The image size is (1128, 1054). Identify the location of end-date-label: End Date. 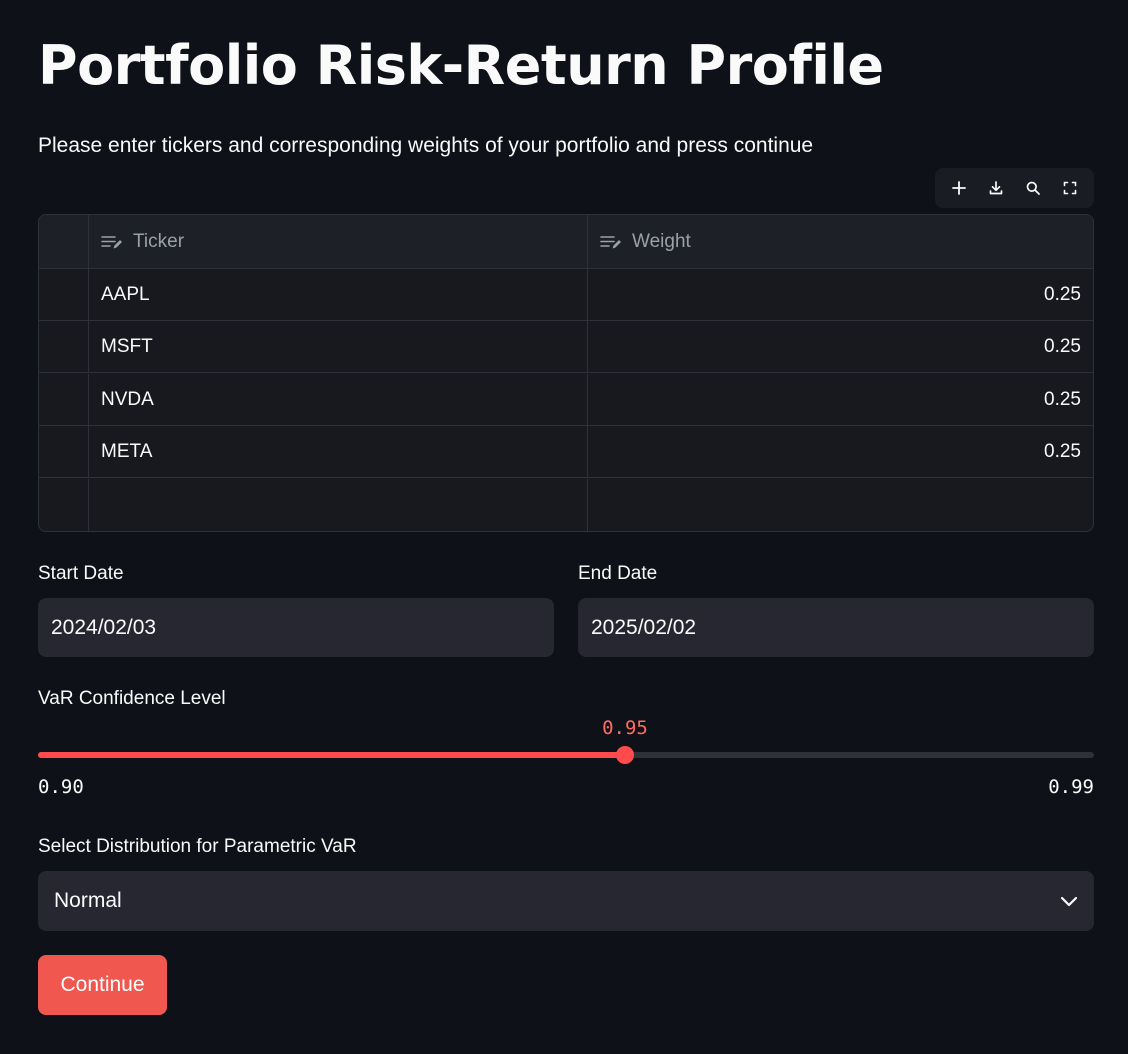
(618, 573).